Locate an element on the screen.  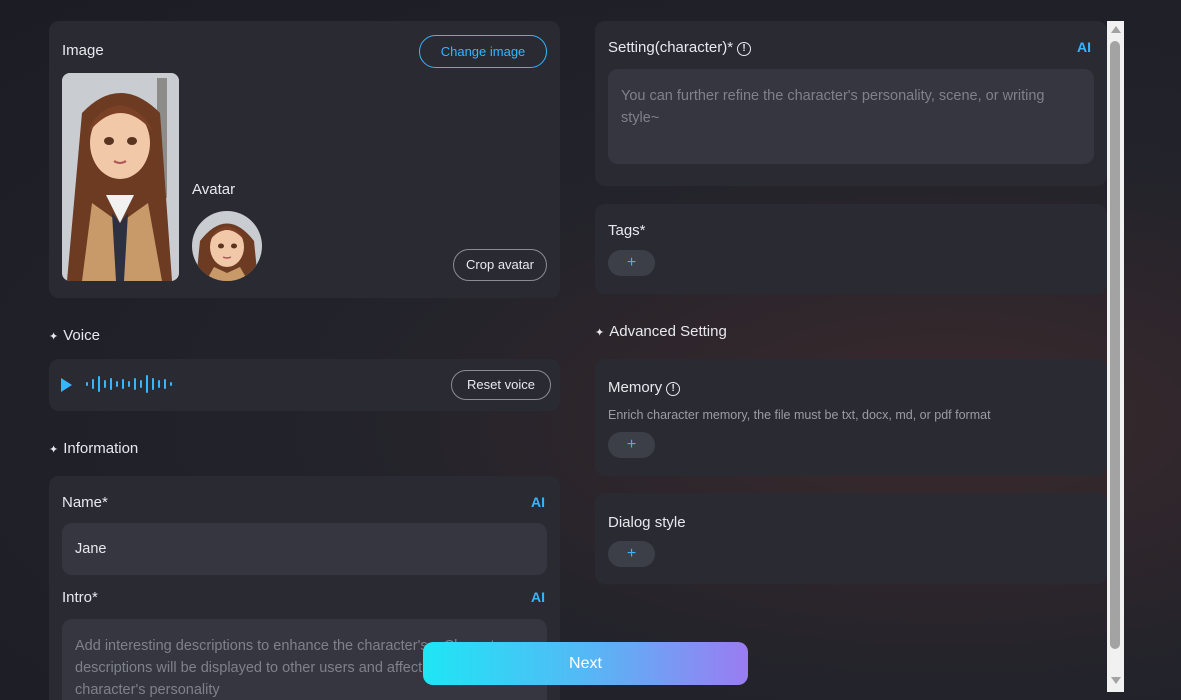
avatar-label: Avatar is located at coordinates (214, 189).